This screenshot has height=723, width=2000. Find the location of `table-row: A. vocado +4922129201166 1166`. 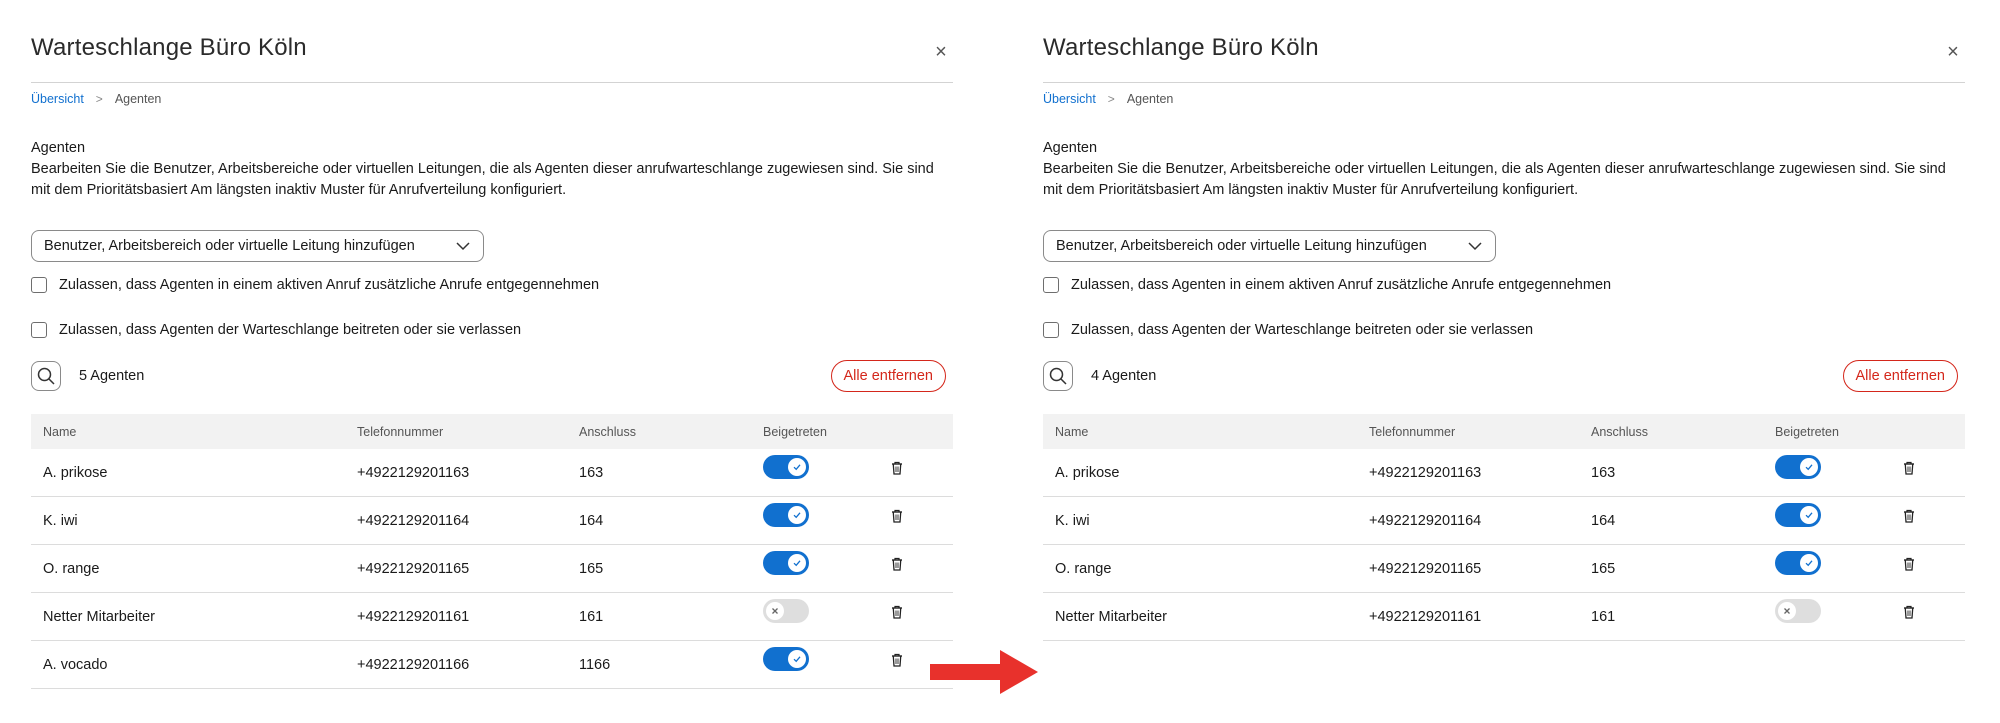

table-row: A. vocado +4922129201166 1166 is located at coordinates (492, 665).